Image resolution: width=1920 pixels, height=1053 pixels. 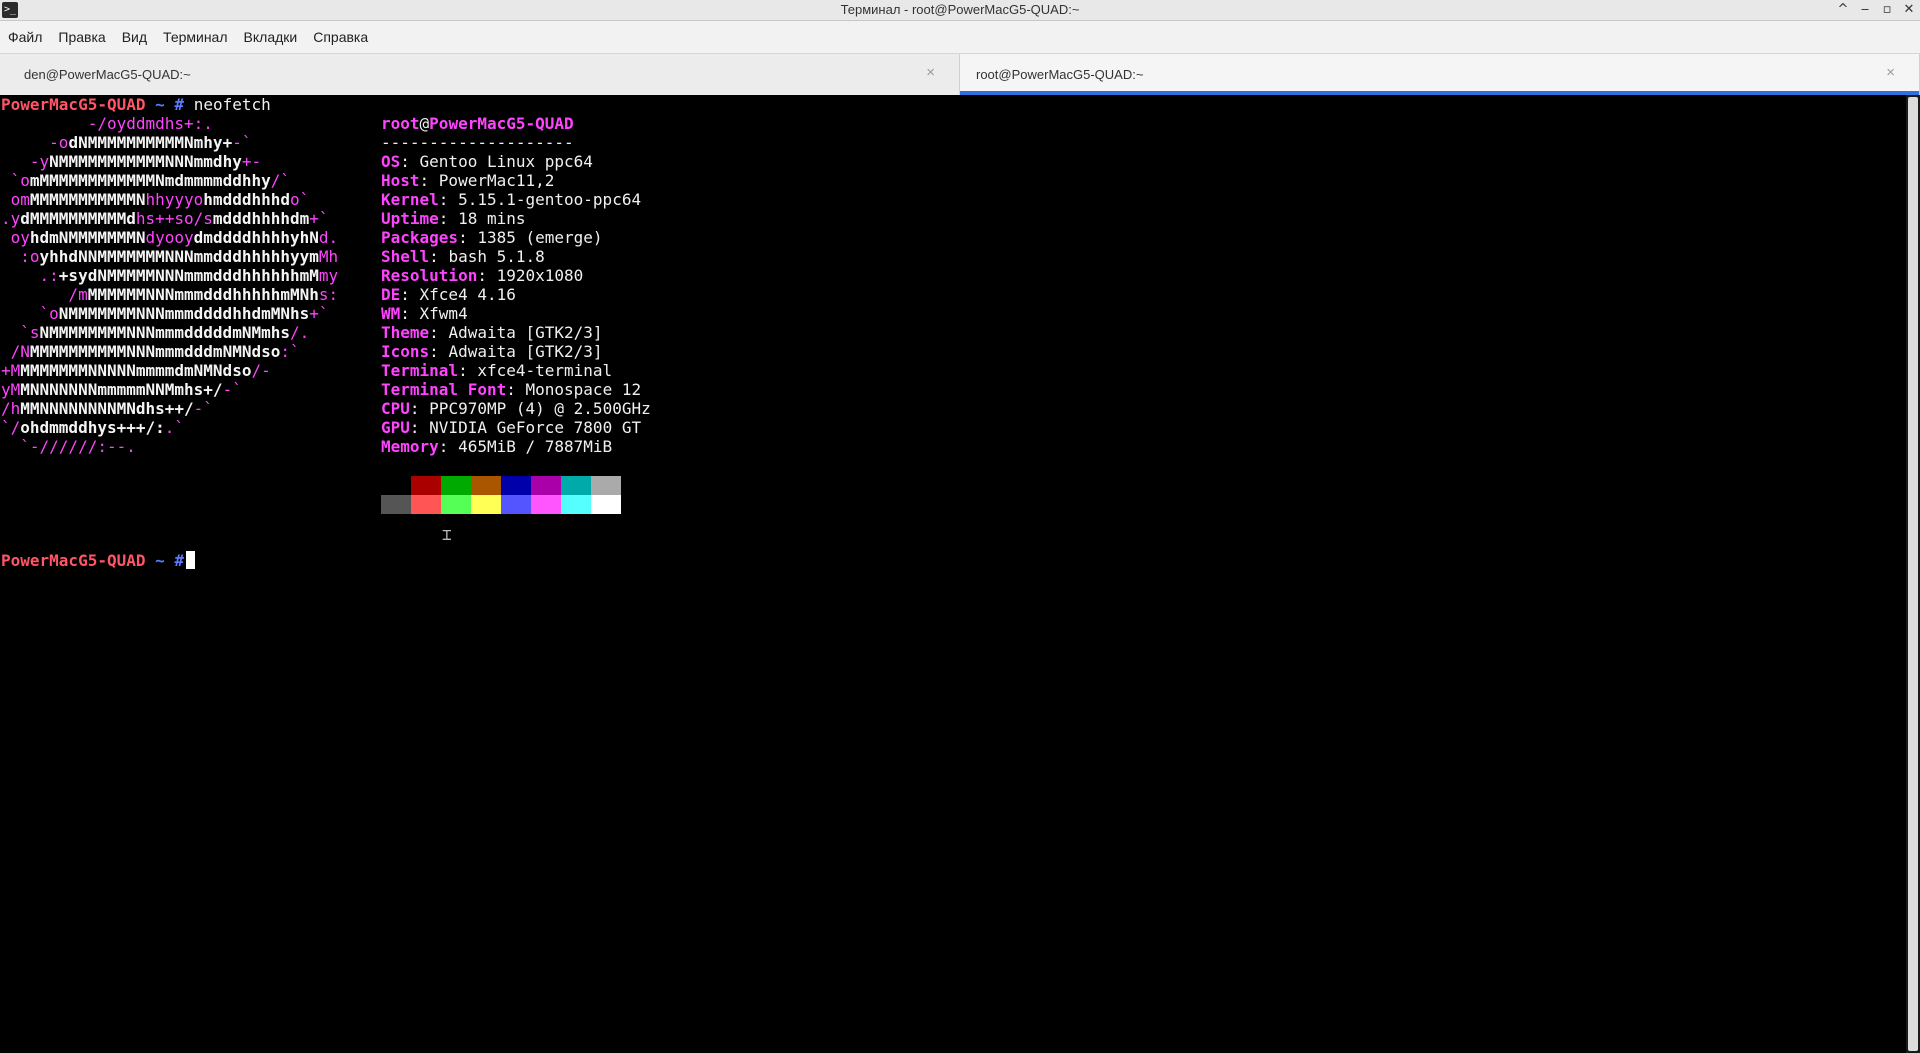 What do you see at coordinates (429, 275) in the screenshot?
I see `info-key: Resolution` at bounding box center [429, 275].